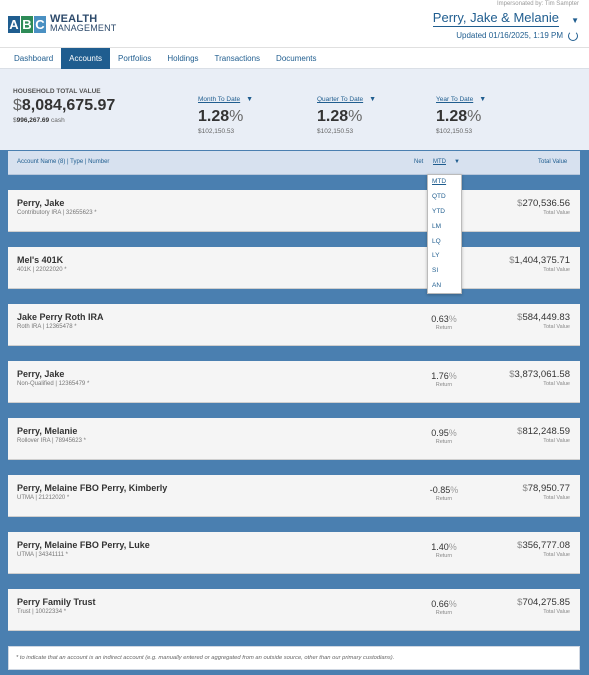 The image size is (589, 675). What do you see at coordinates (51, 441) in the screenshot?
I see `account-type-number: Rollover IRA | 78945623 *` at bounding box center [51, 441].